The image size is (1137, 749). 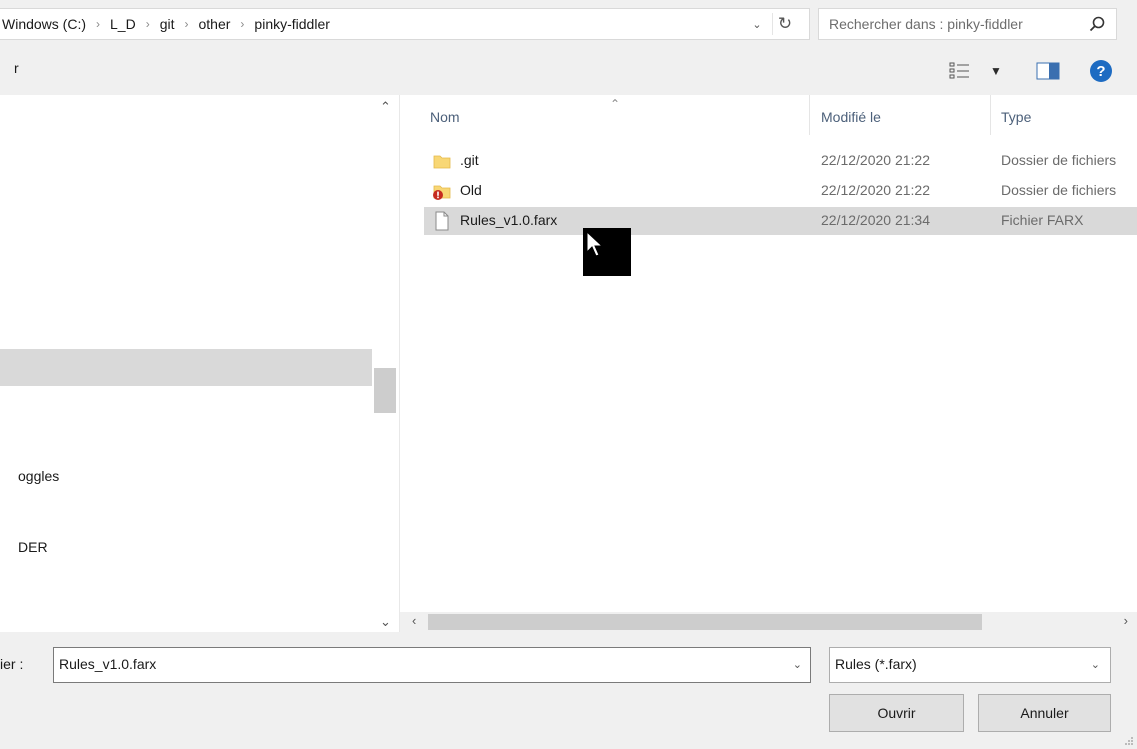 I want to click on column-header-modified: Modifié le, so click(x=851, y=115).